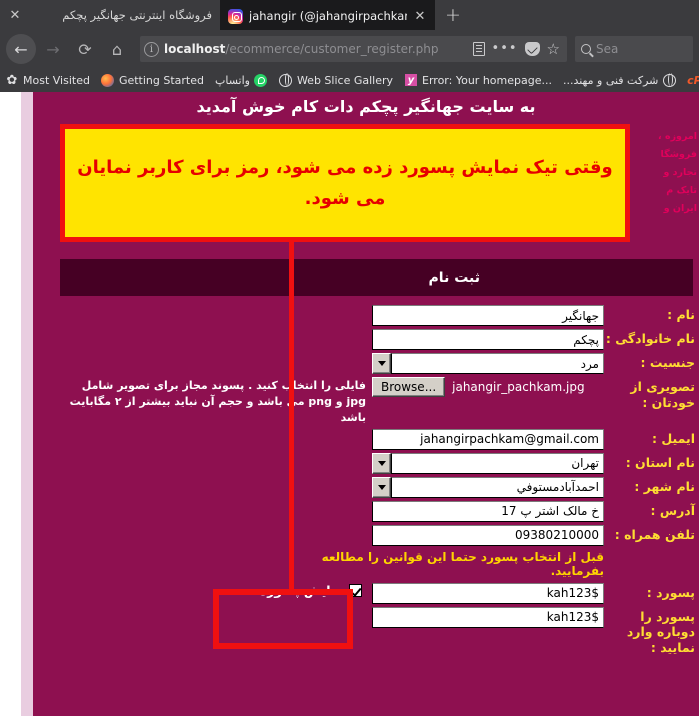 The image size is (699, 716). I want to click on bookmark-cpanel: cP, so click(693, 80).